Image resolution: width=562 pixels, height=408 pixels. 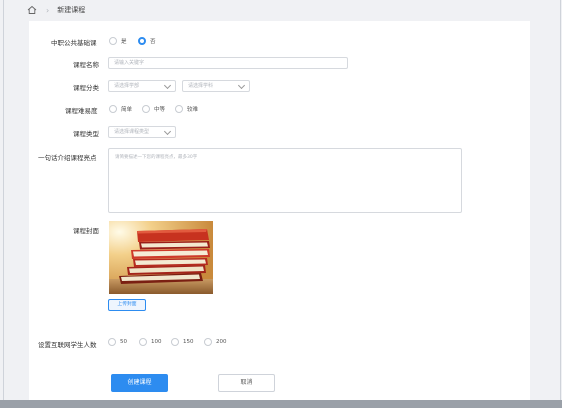 I want to click on difficulty-hard-radio: 较难, so click(x=186, y=109).